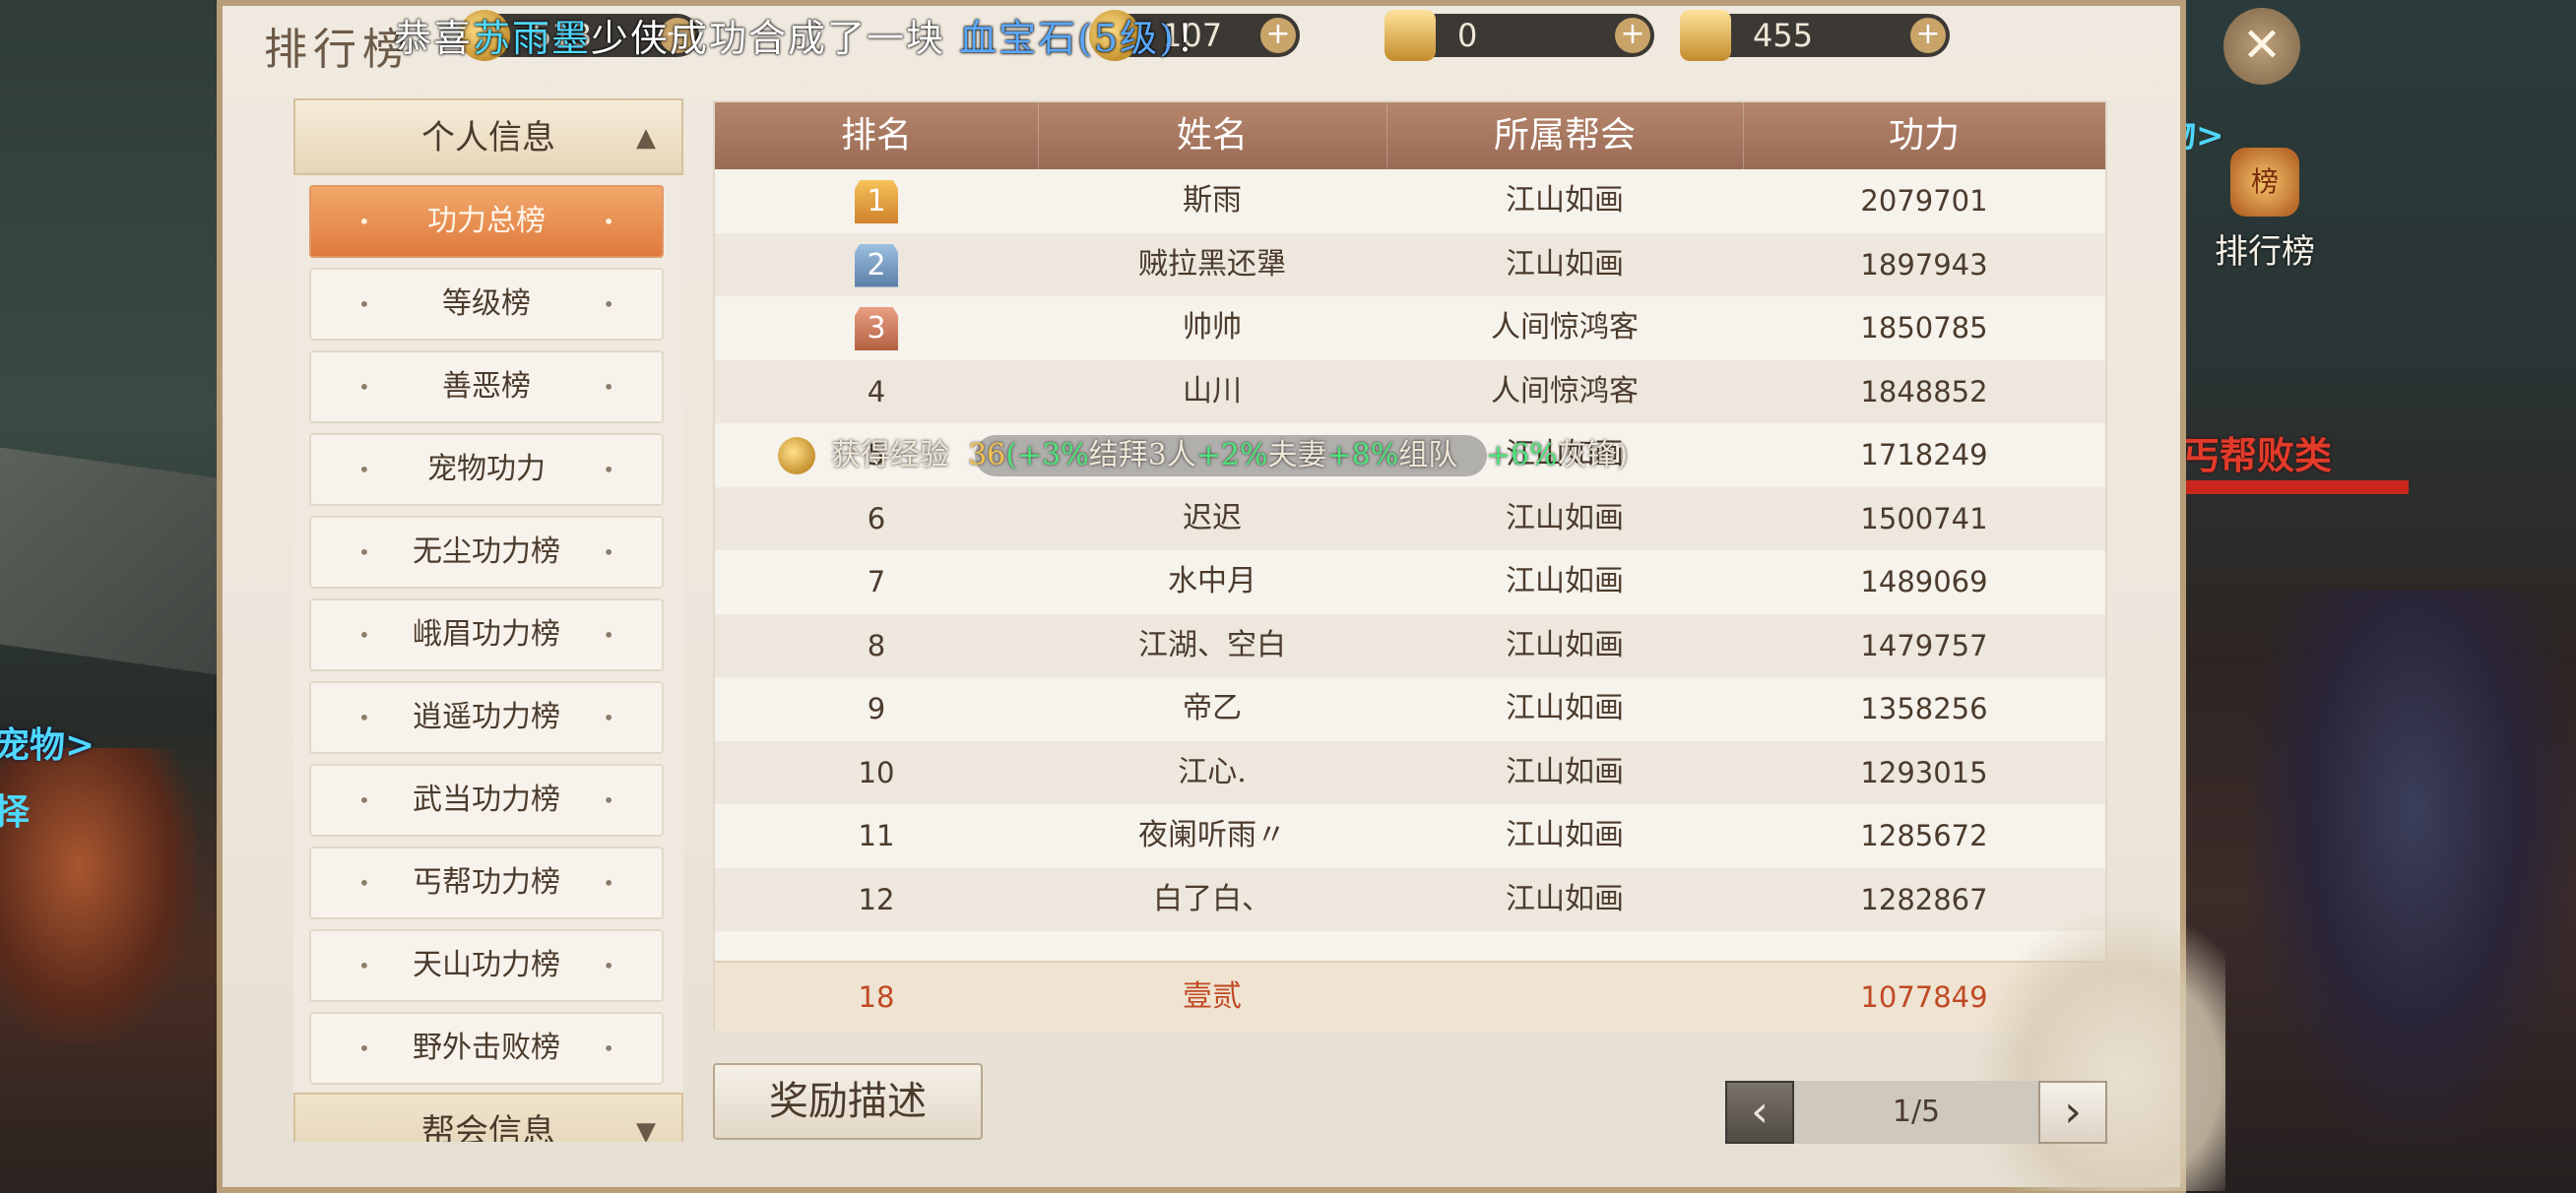 The image size is (2576, 1193). I want to click on enemy-health-bar, so click(2290, 487).